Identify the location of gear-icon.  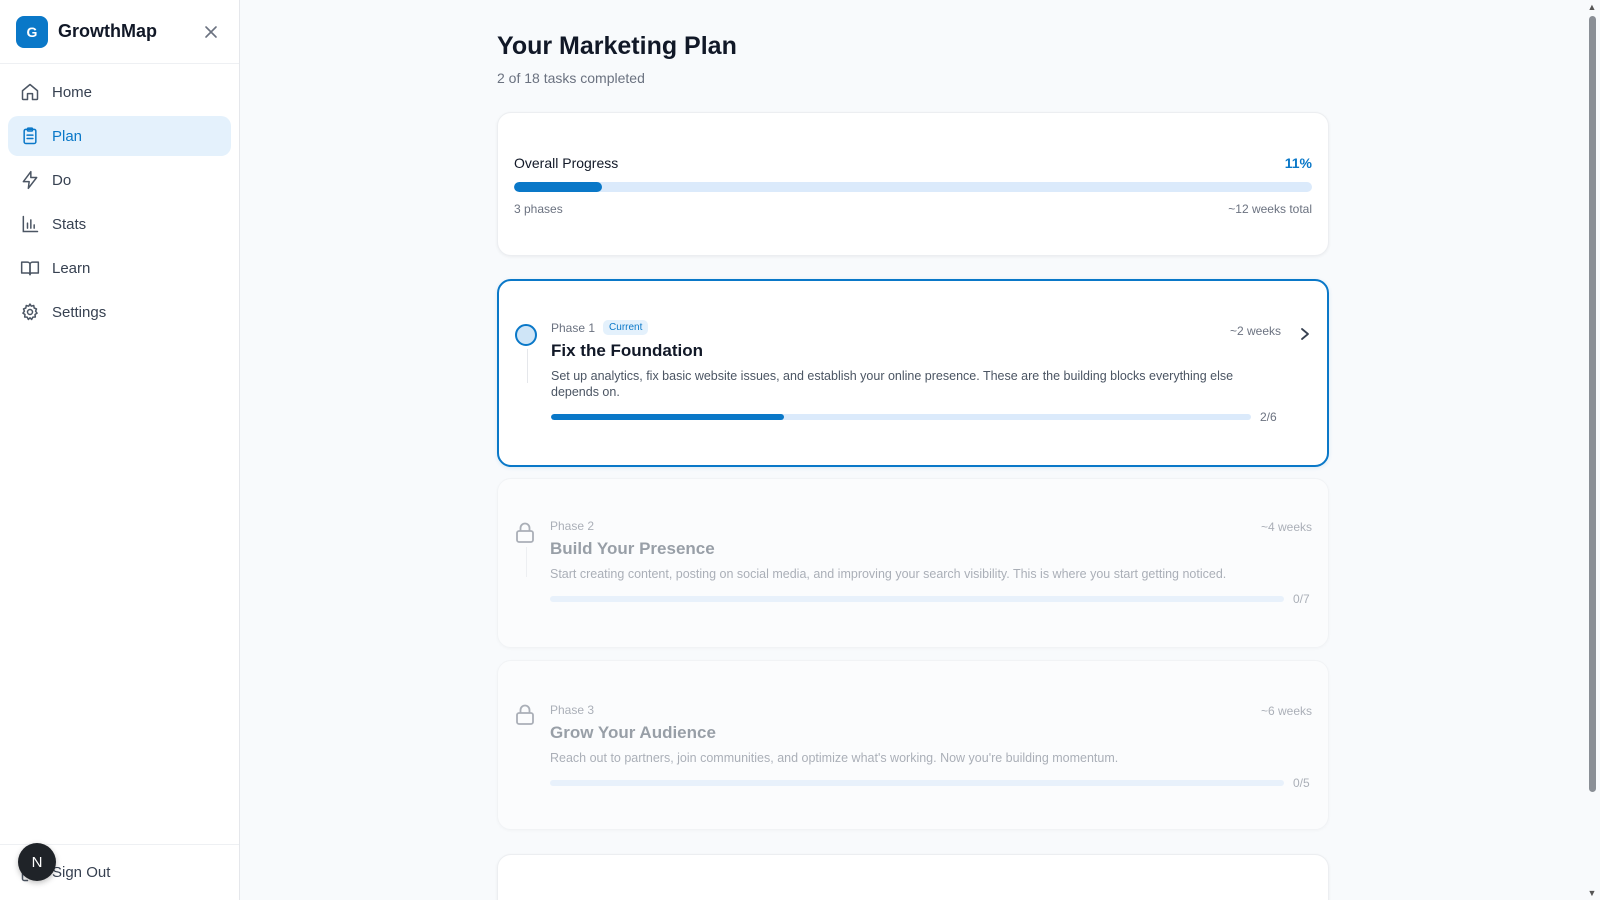
(30, 312).